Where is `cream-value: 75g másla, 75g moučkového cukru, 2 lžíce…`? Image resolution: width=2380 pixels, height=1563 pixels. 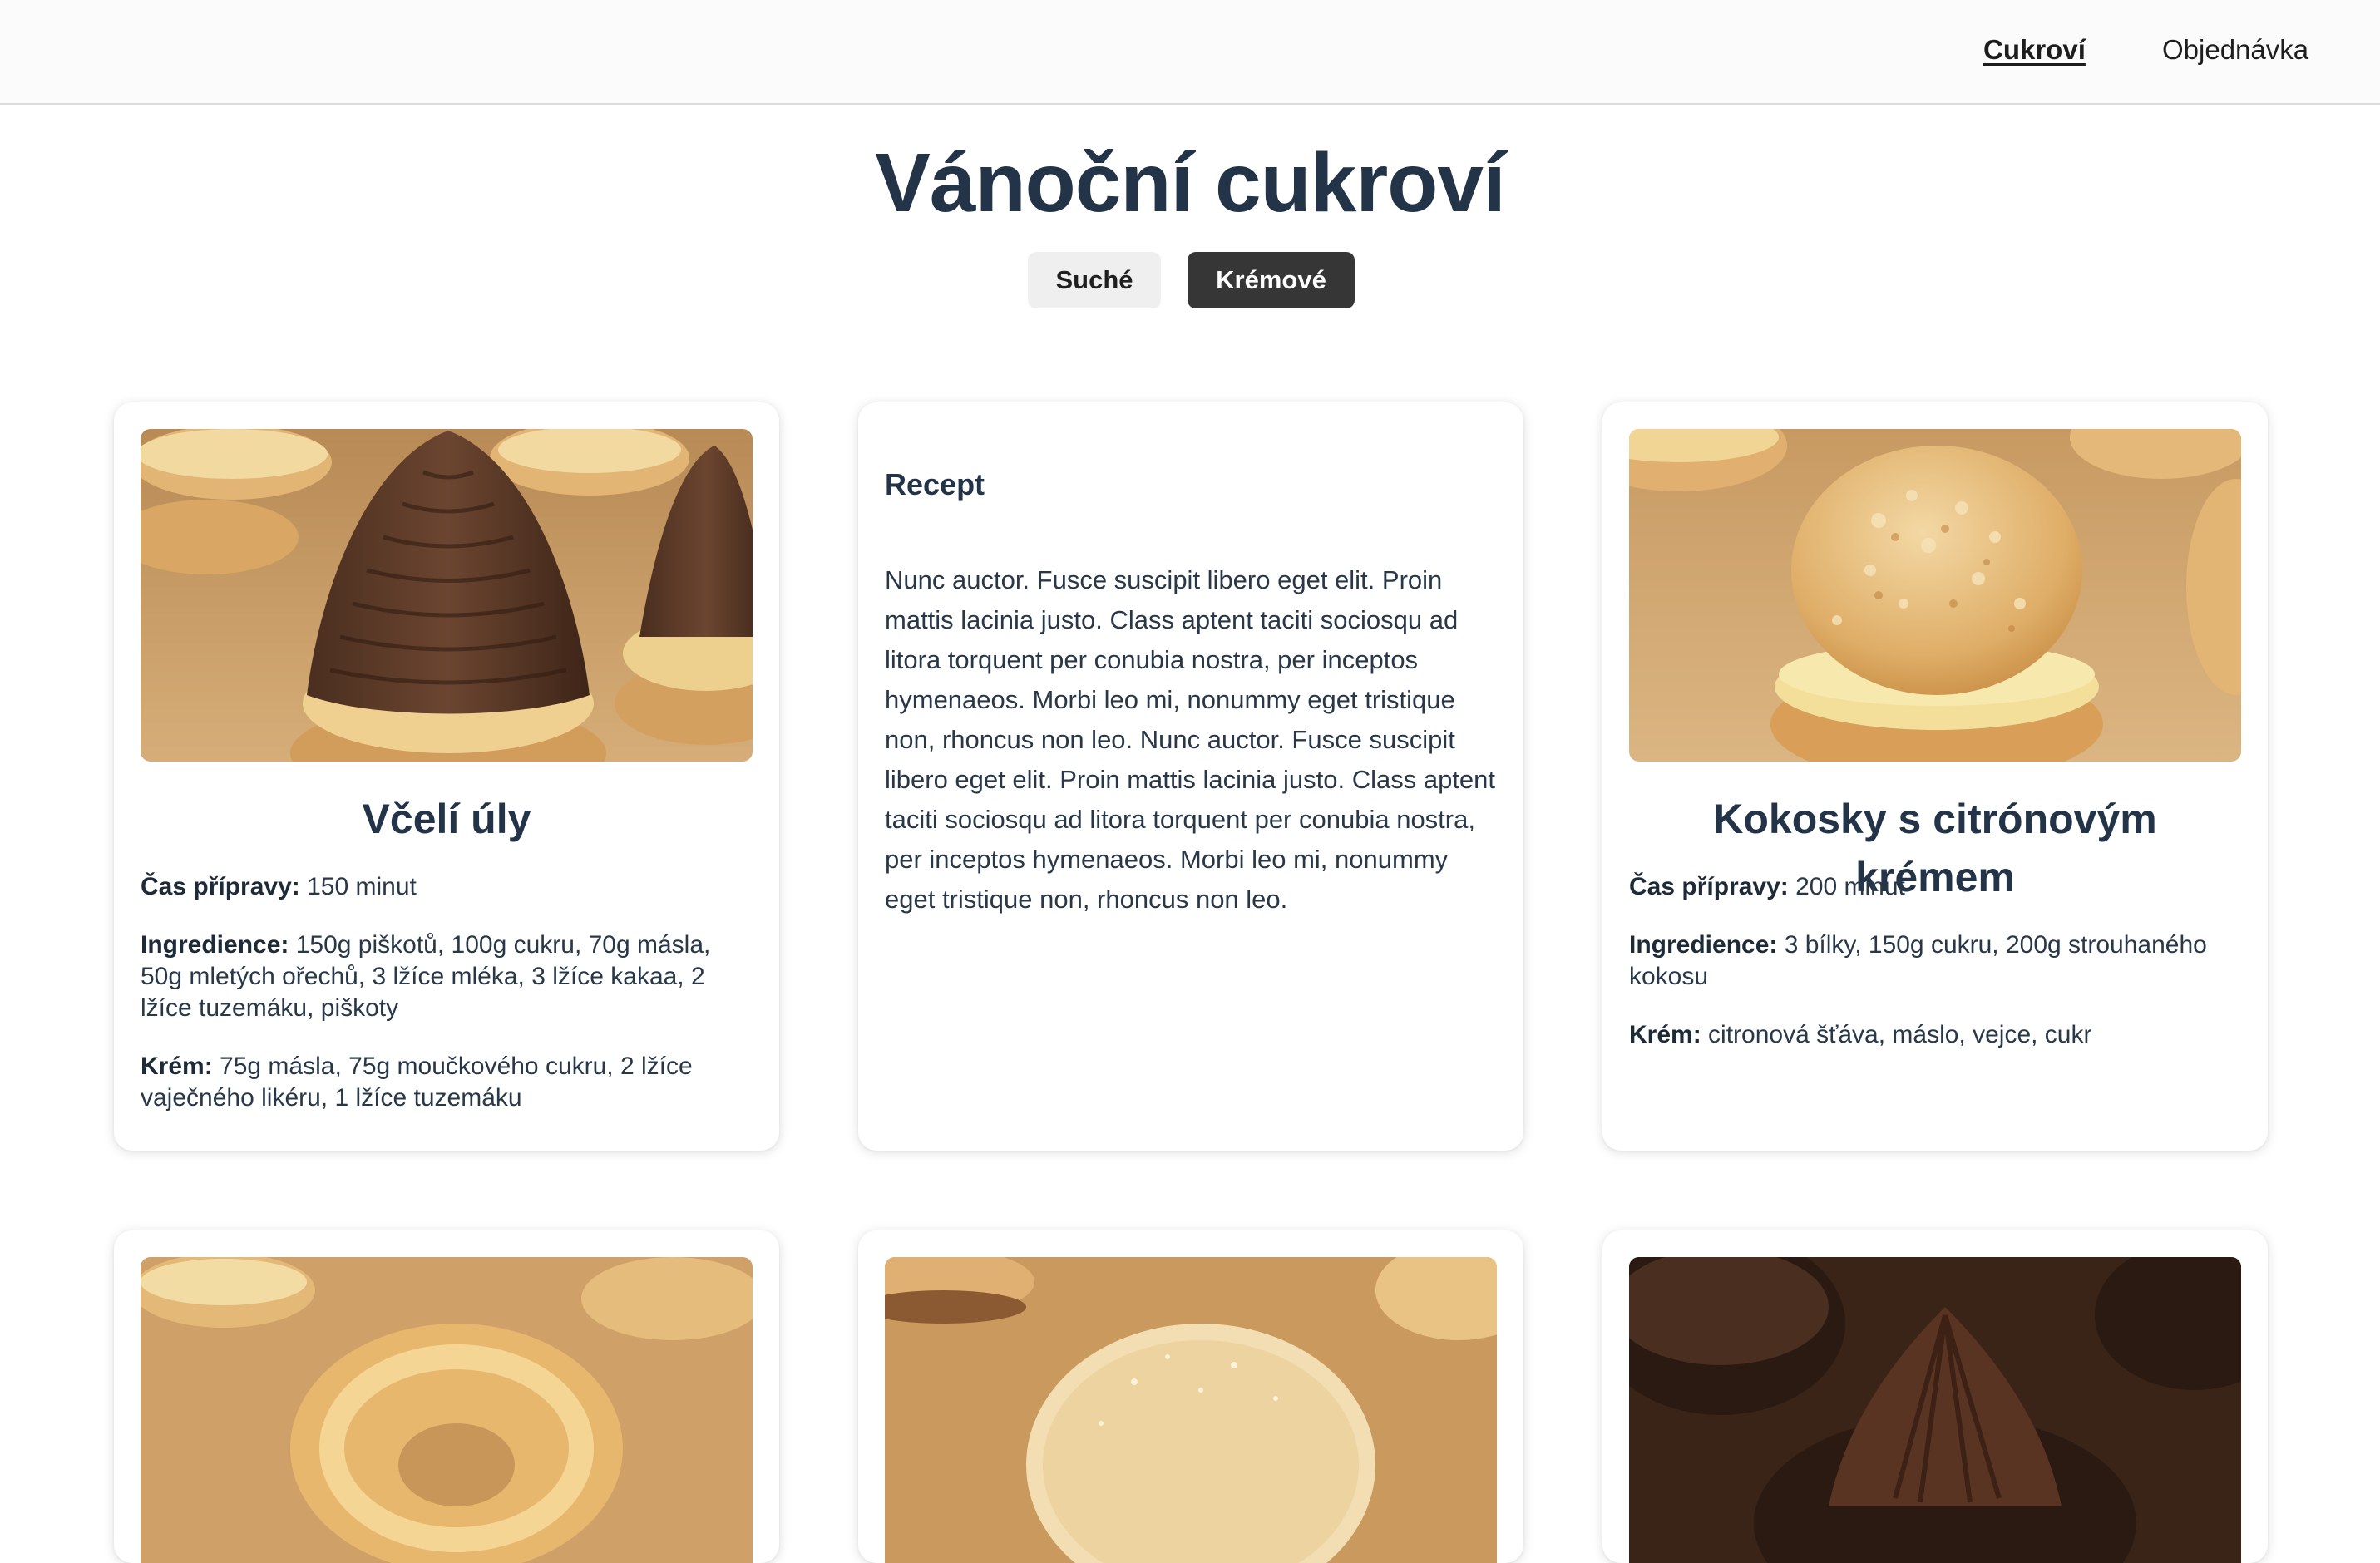 cream-value: 75g másla, 75g moučkového cukru, 2 lžíce… is located at coordinates (417, 1082).